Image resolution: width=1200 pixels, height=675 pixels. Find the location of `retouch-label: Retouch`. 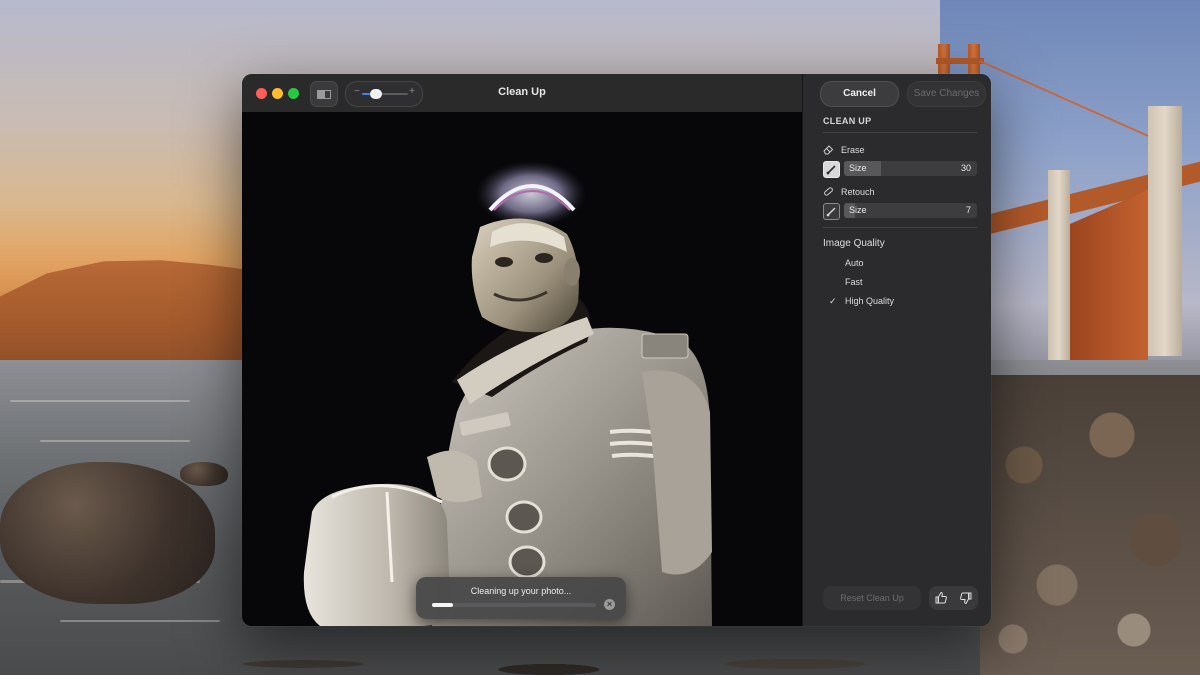

retouch-label: Retouch is located at coordinates (858, 191).